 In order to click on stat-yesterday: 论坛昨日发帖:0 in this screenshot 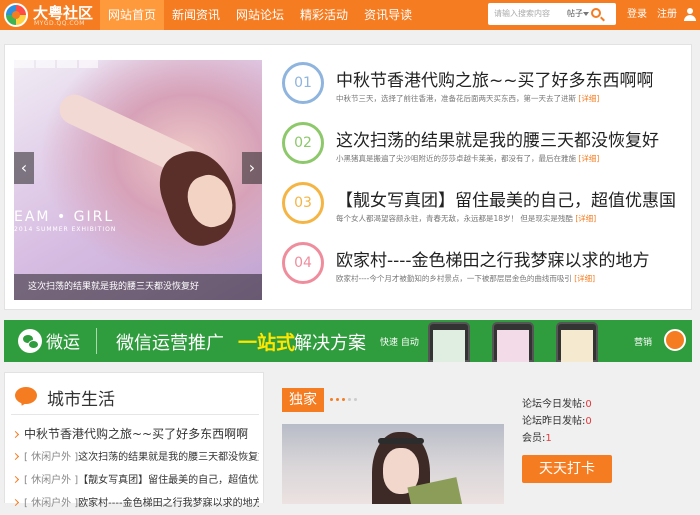, I will do `click(557, 421)`.